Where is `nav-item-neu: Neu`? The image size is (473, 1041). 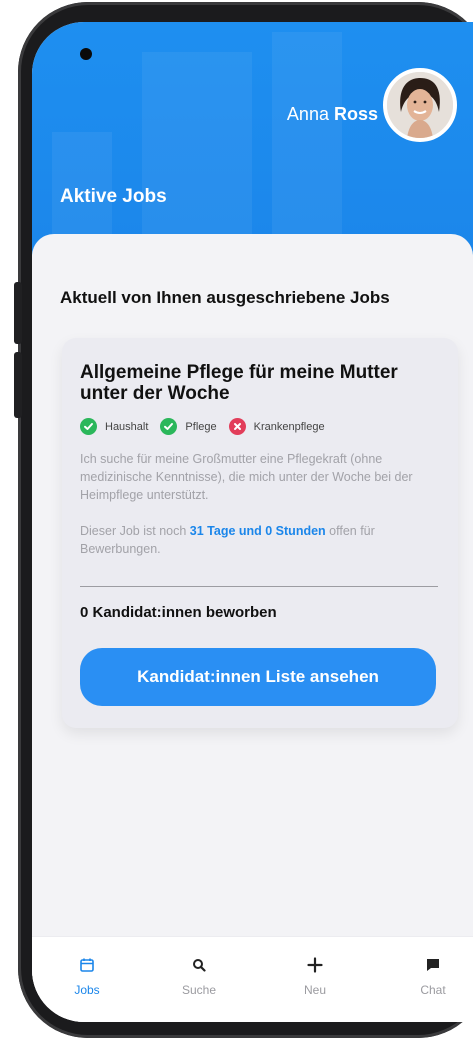
nav-item-neu: Neu is located at coordinates (315, 976).